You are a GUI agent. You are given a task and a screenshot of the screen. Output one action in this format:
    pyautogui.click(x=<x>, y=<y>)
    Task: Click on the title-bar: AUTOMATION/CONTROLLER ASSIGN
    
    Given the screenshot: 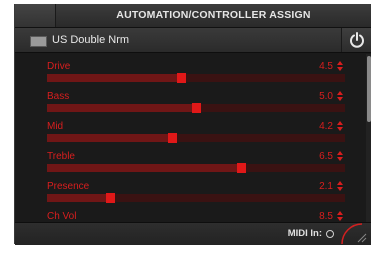 What is the action you would take?
    pyautogui.click(x=193, y=16)
    